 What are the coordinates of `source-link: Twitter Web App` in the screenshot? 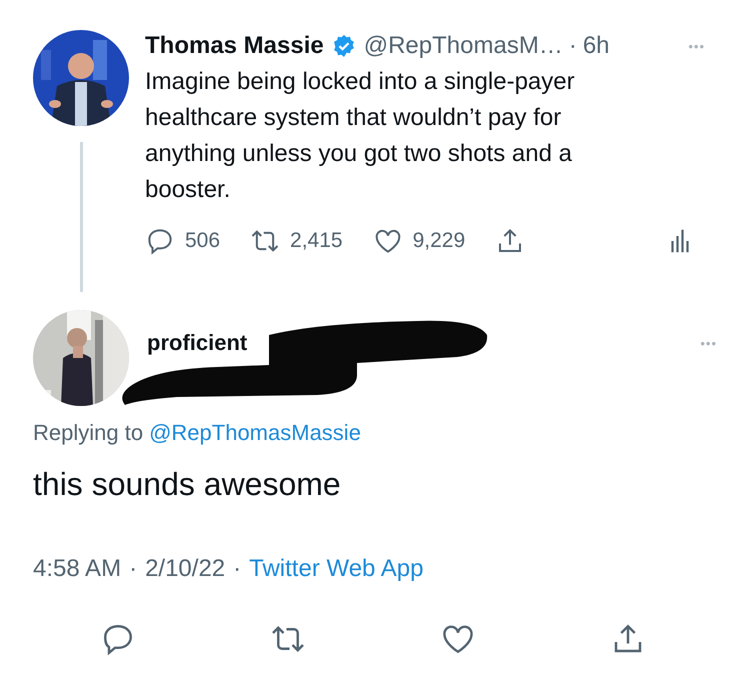 It's located at (336, 569).